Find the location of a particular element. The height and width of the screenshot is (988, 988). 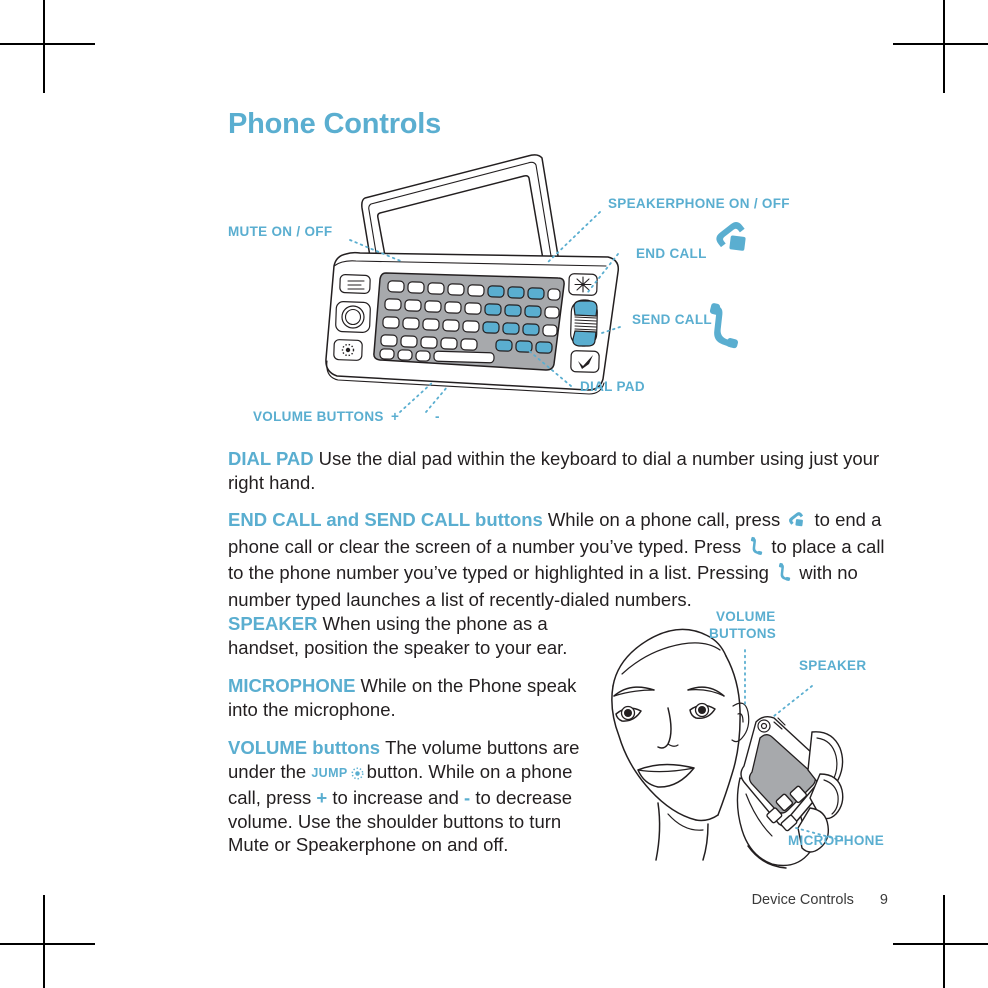

footer-page-number: 9 is located at coordinates (883, 900).